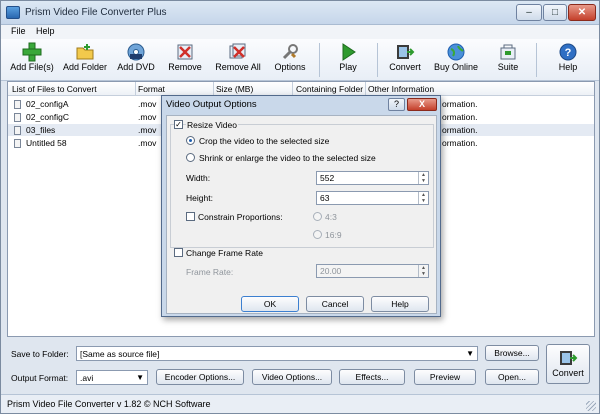 The image size is (600, 414). I want to click on suite-icon, so click(508, 52).